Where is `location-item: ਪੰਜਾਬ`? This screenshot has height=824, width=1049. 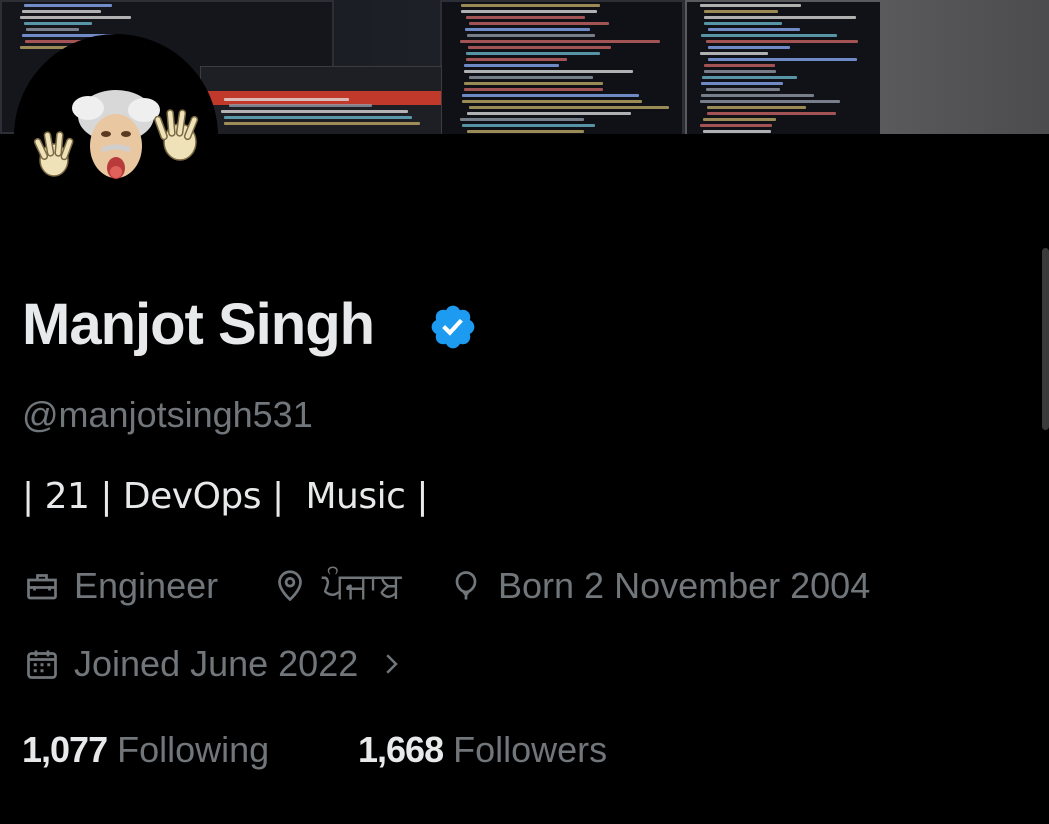 location-item: ਪੰਜਾਬ is located at coordinates (337, 586).